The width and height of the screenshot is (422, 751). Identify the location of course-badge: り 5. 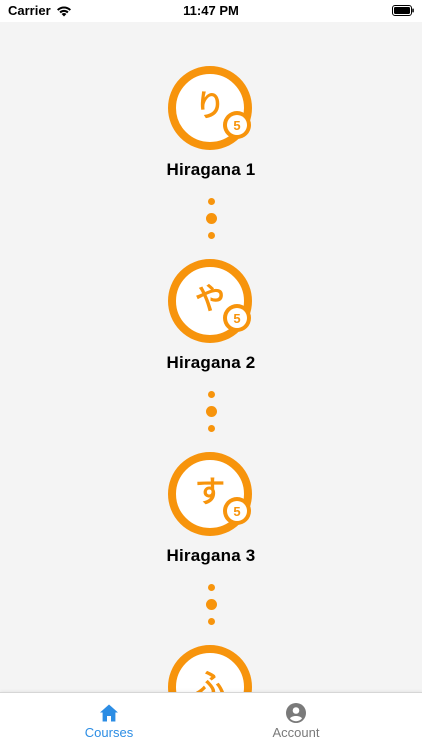
(210, 108).